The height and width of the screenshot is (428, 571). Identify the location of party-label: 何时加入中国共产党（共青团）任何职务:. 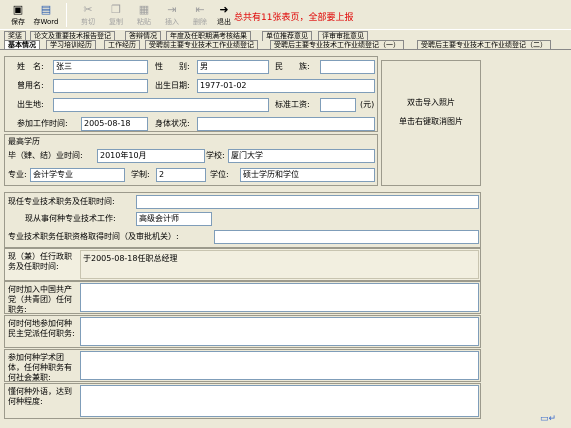
(40, 299).